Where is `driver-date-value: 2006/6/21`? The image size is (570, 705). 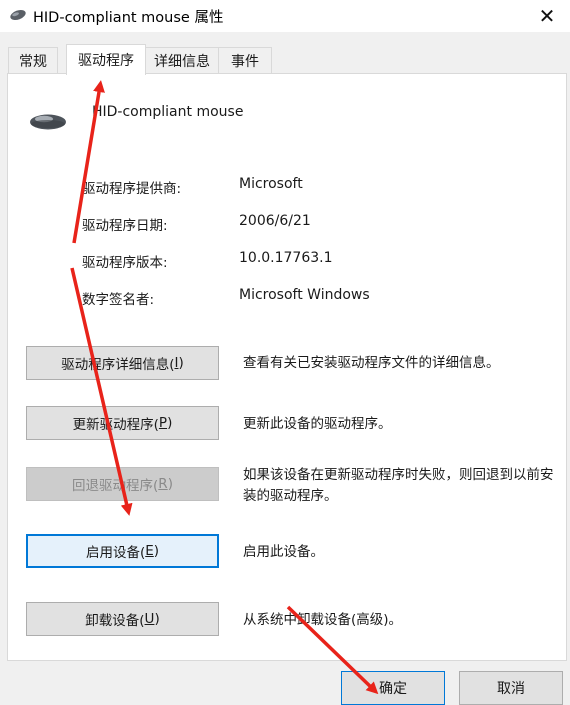 driver-date-value: 2006/6/21 is located at coordinates (275, 221).